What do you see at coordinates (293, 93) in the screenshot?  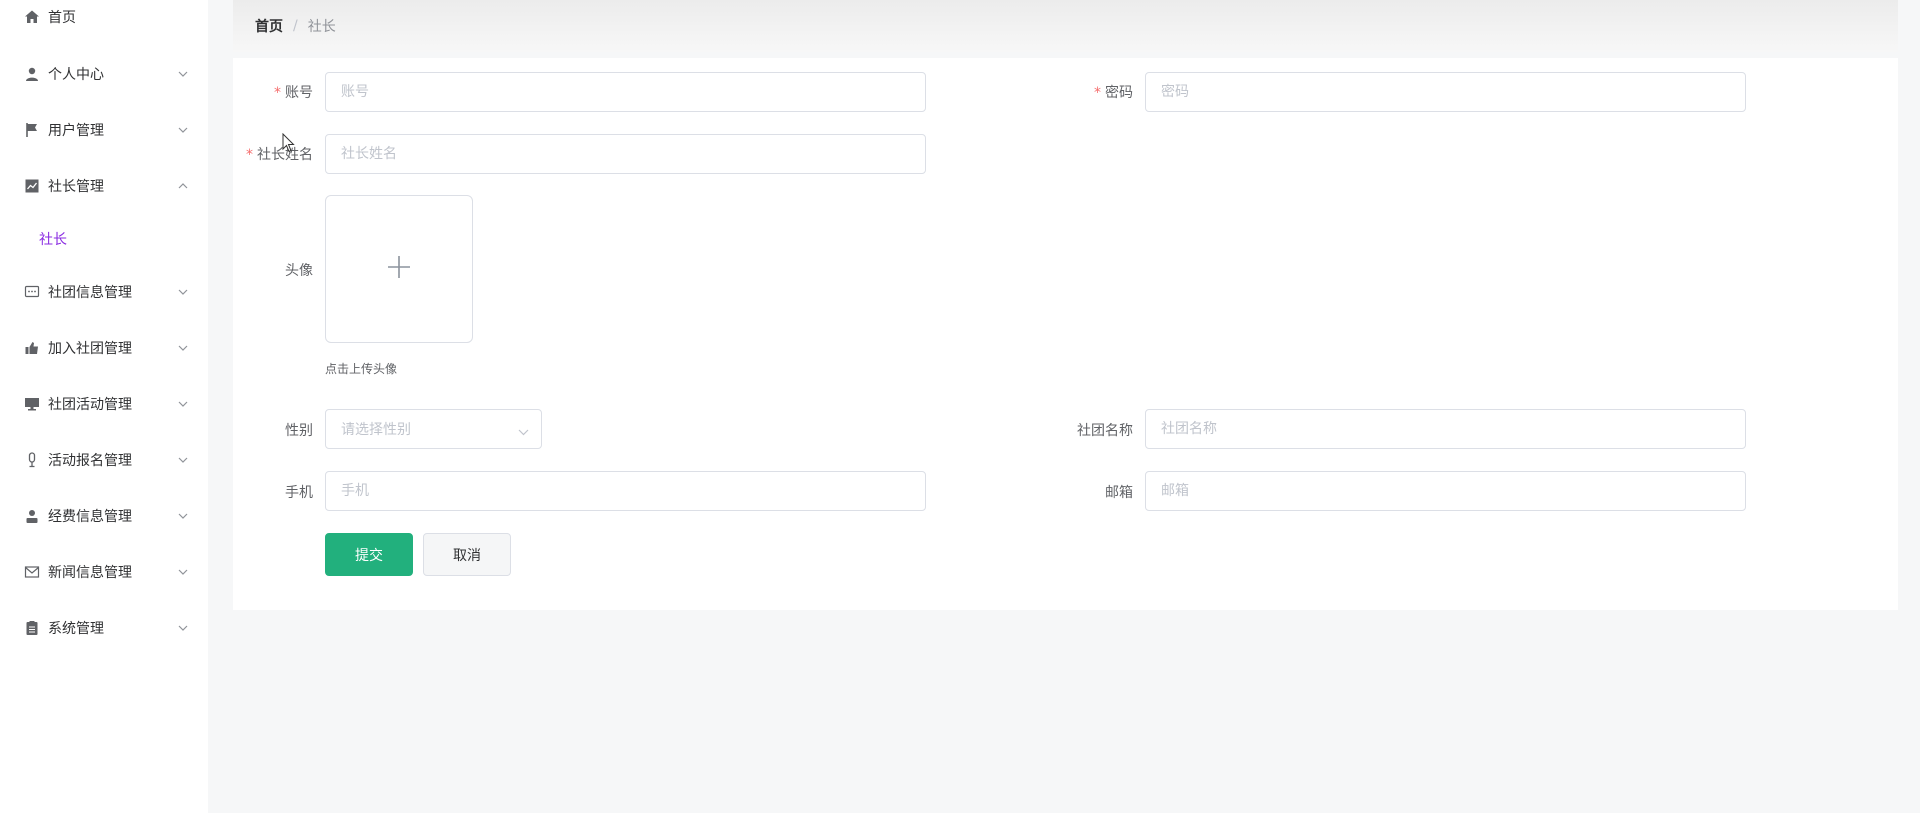 I see `account-label: * 账号` at bounding box center [293, 93].